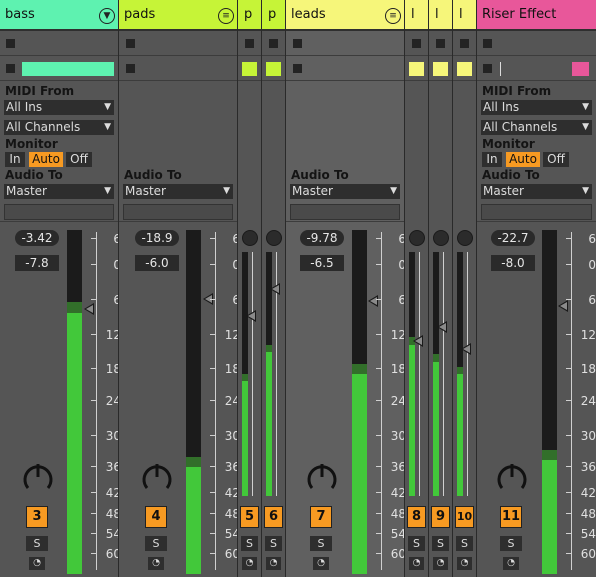  What do you see at coordinates (322, 238) in the screenshot?
I see `volume-display: -9.78` at bounding box center [322, 238].